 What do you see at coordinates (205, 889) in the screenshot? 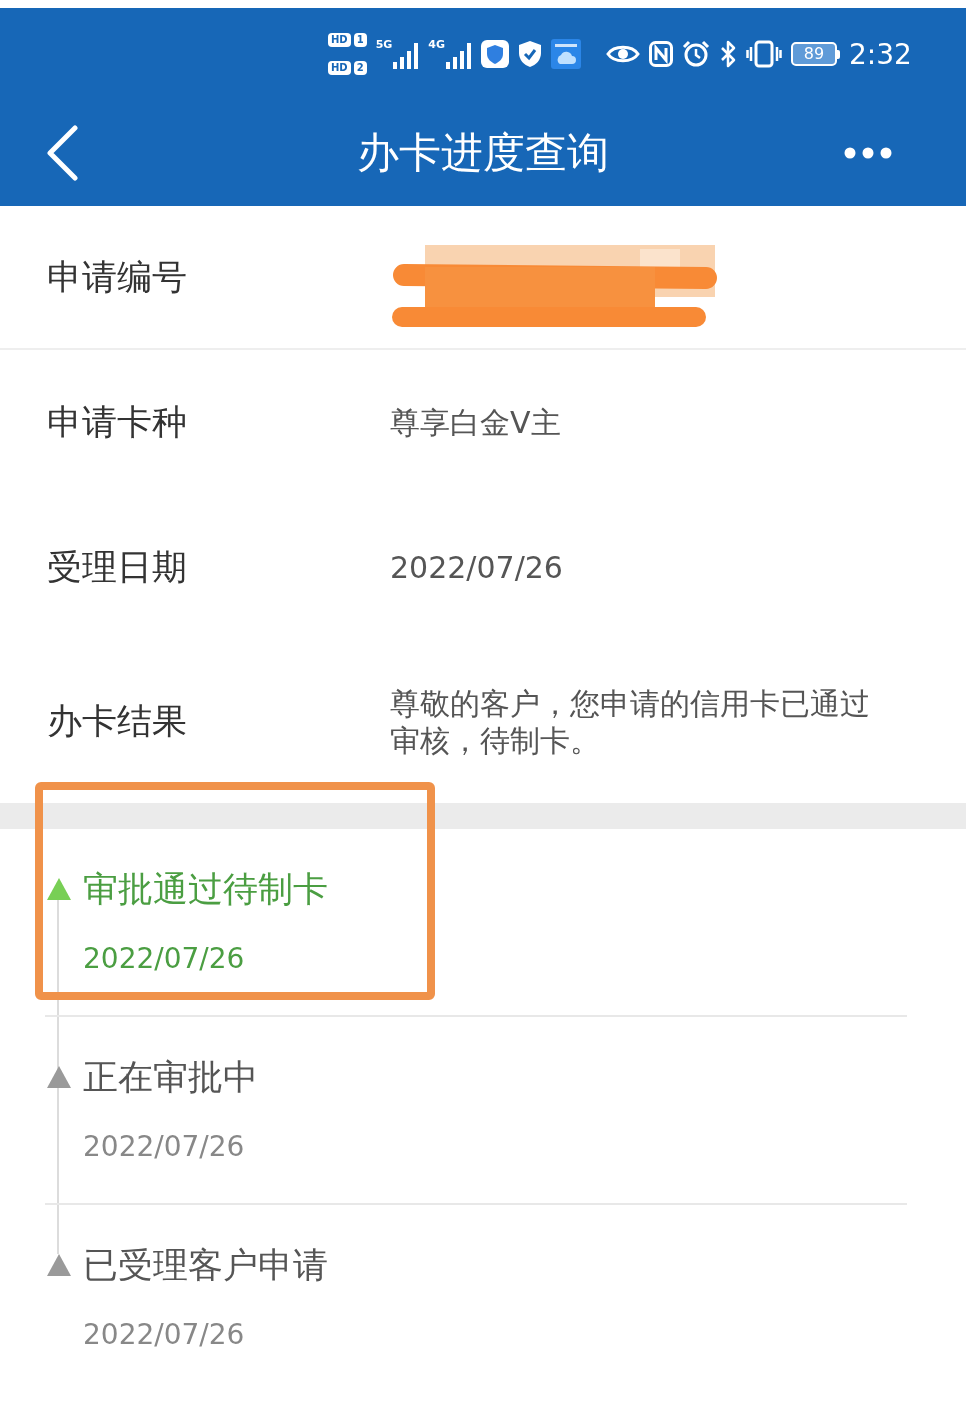
I see `step-title: 审批通过待制卡` at bounding box center [205, 889].